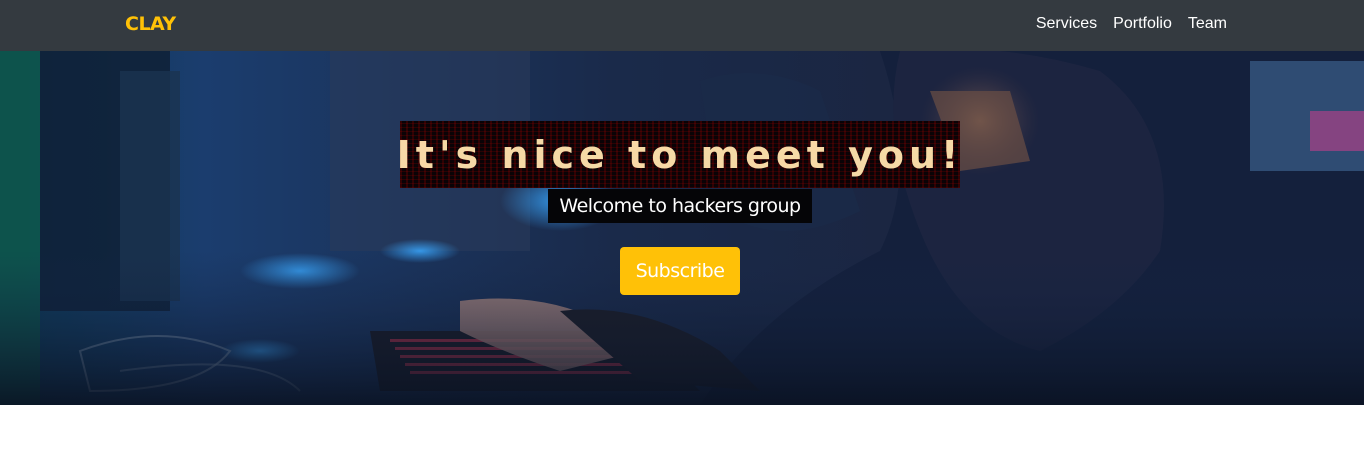 The width and height of the screenshot is (1364, 466). I want to click on hero-headline: It's nice to meet you!, so click(680, 154).